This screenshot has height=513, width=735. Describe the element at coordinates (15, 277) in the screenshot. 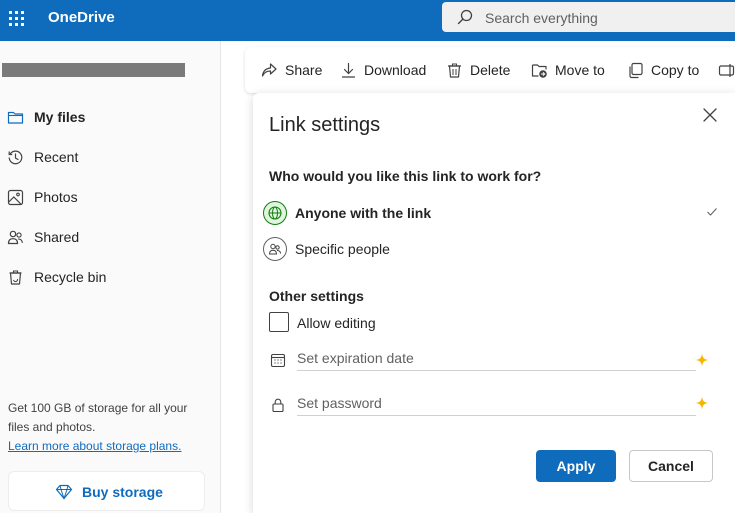

I see `recycle-bin-icon` at that location.